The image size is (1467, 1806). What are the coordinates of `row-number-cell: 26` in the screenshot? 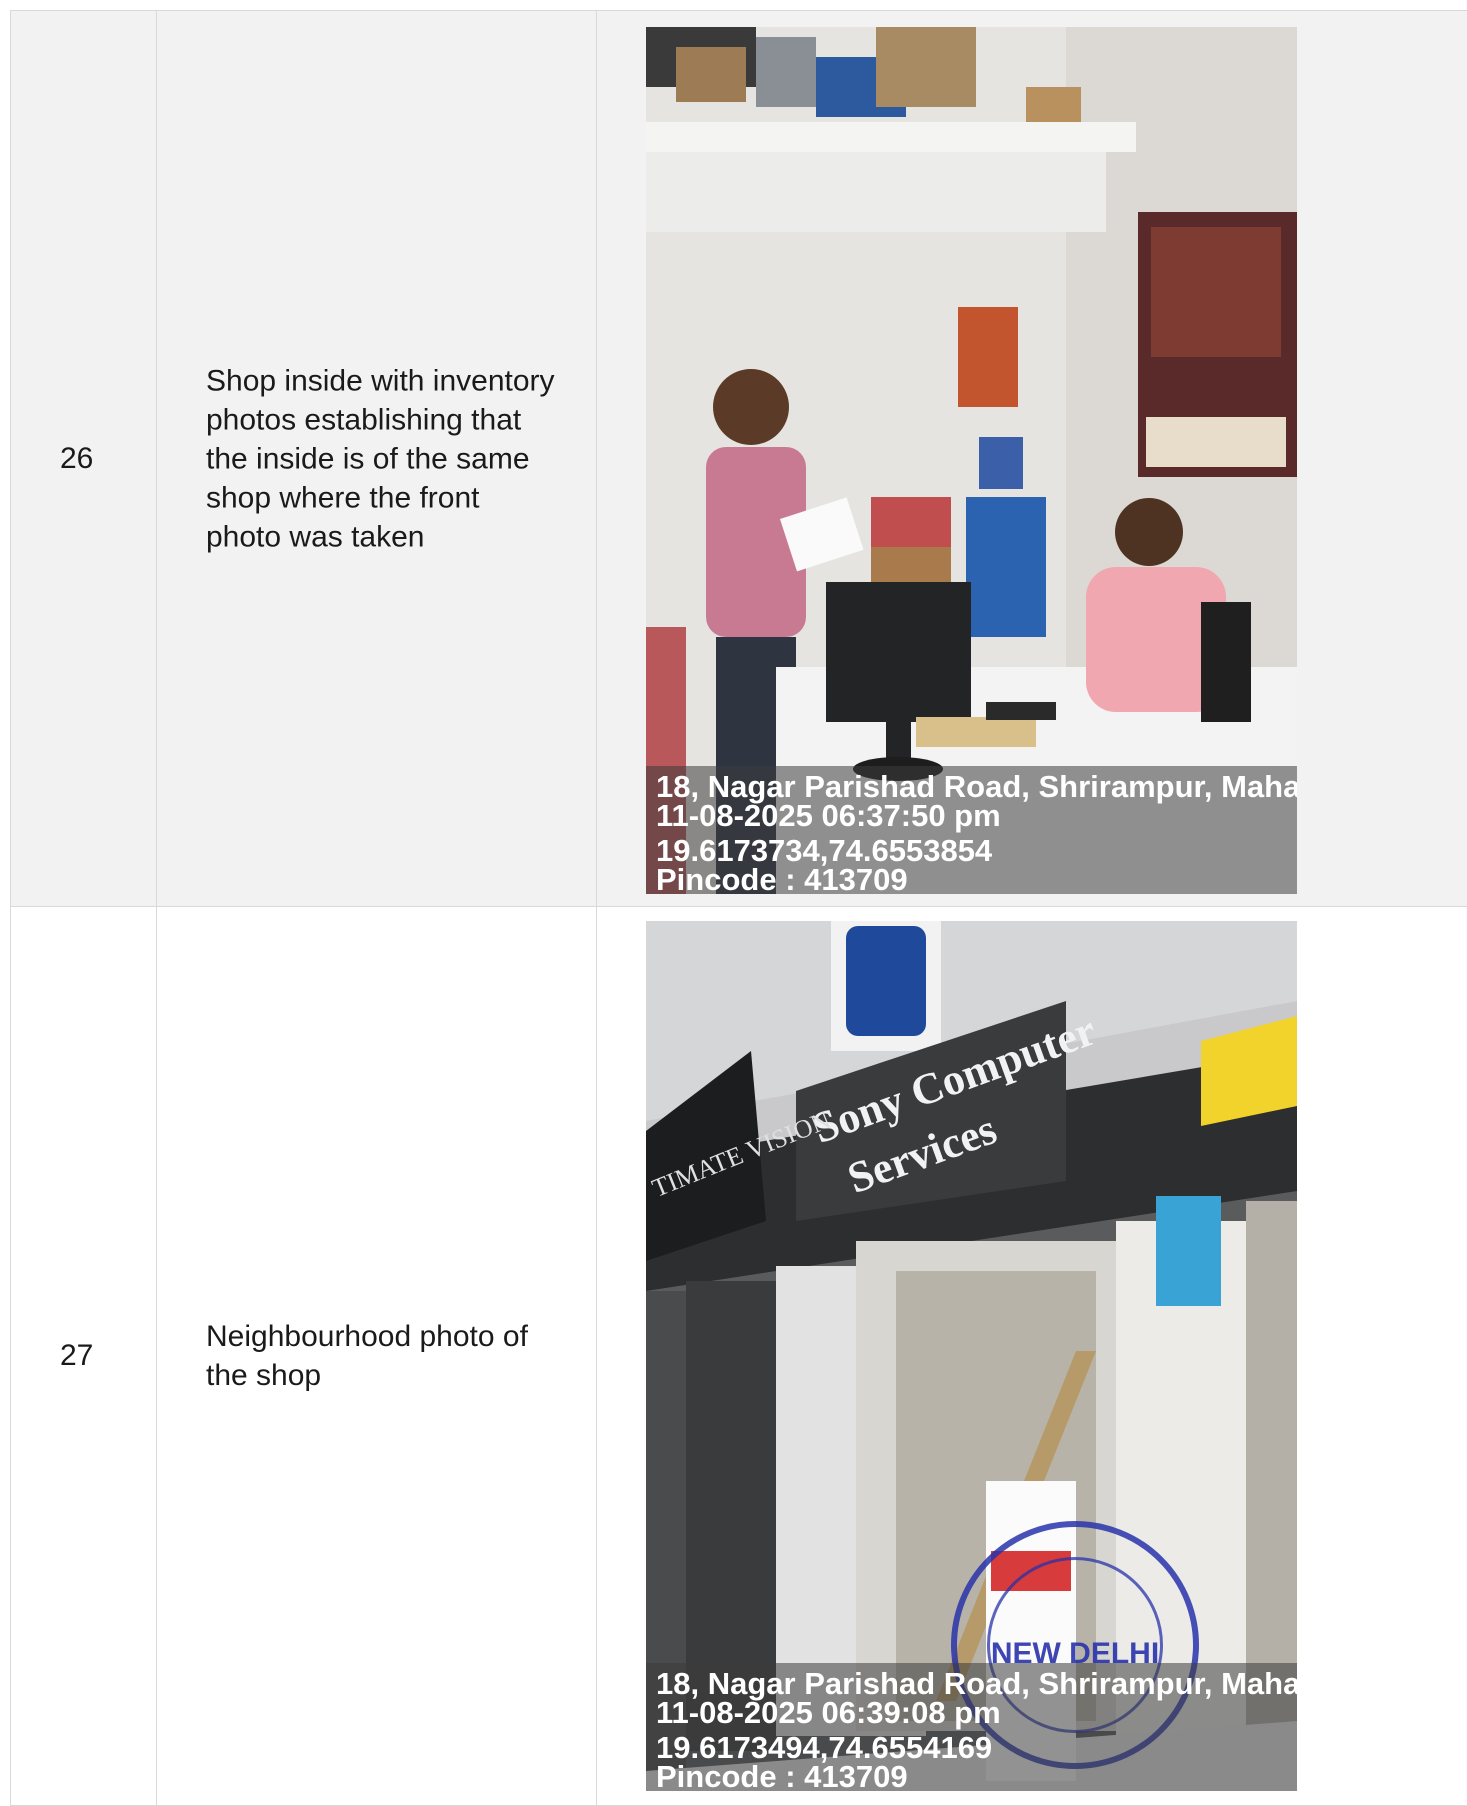 It's located at (83, 458).